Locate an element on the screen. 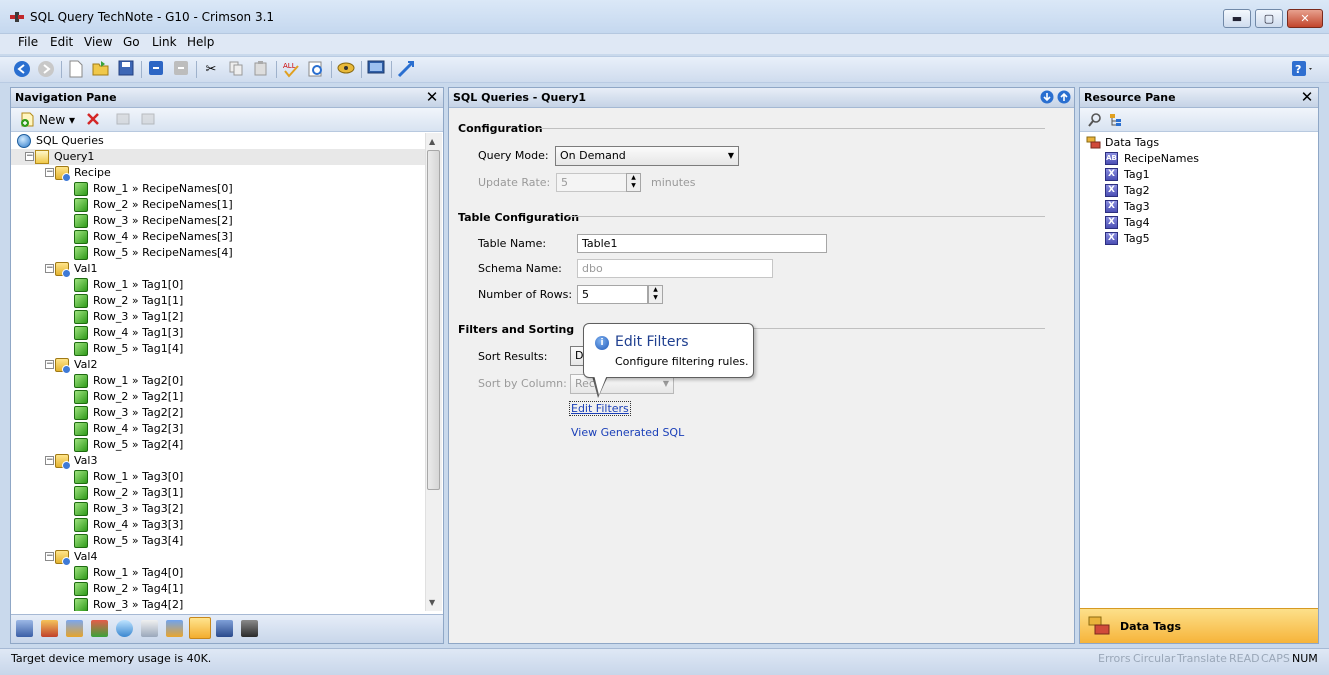  menu-link: Link is located at coordinates (164, 42).